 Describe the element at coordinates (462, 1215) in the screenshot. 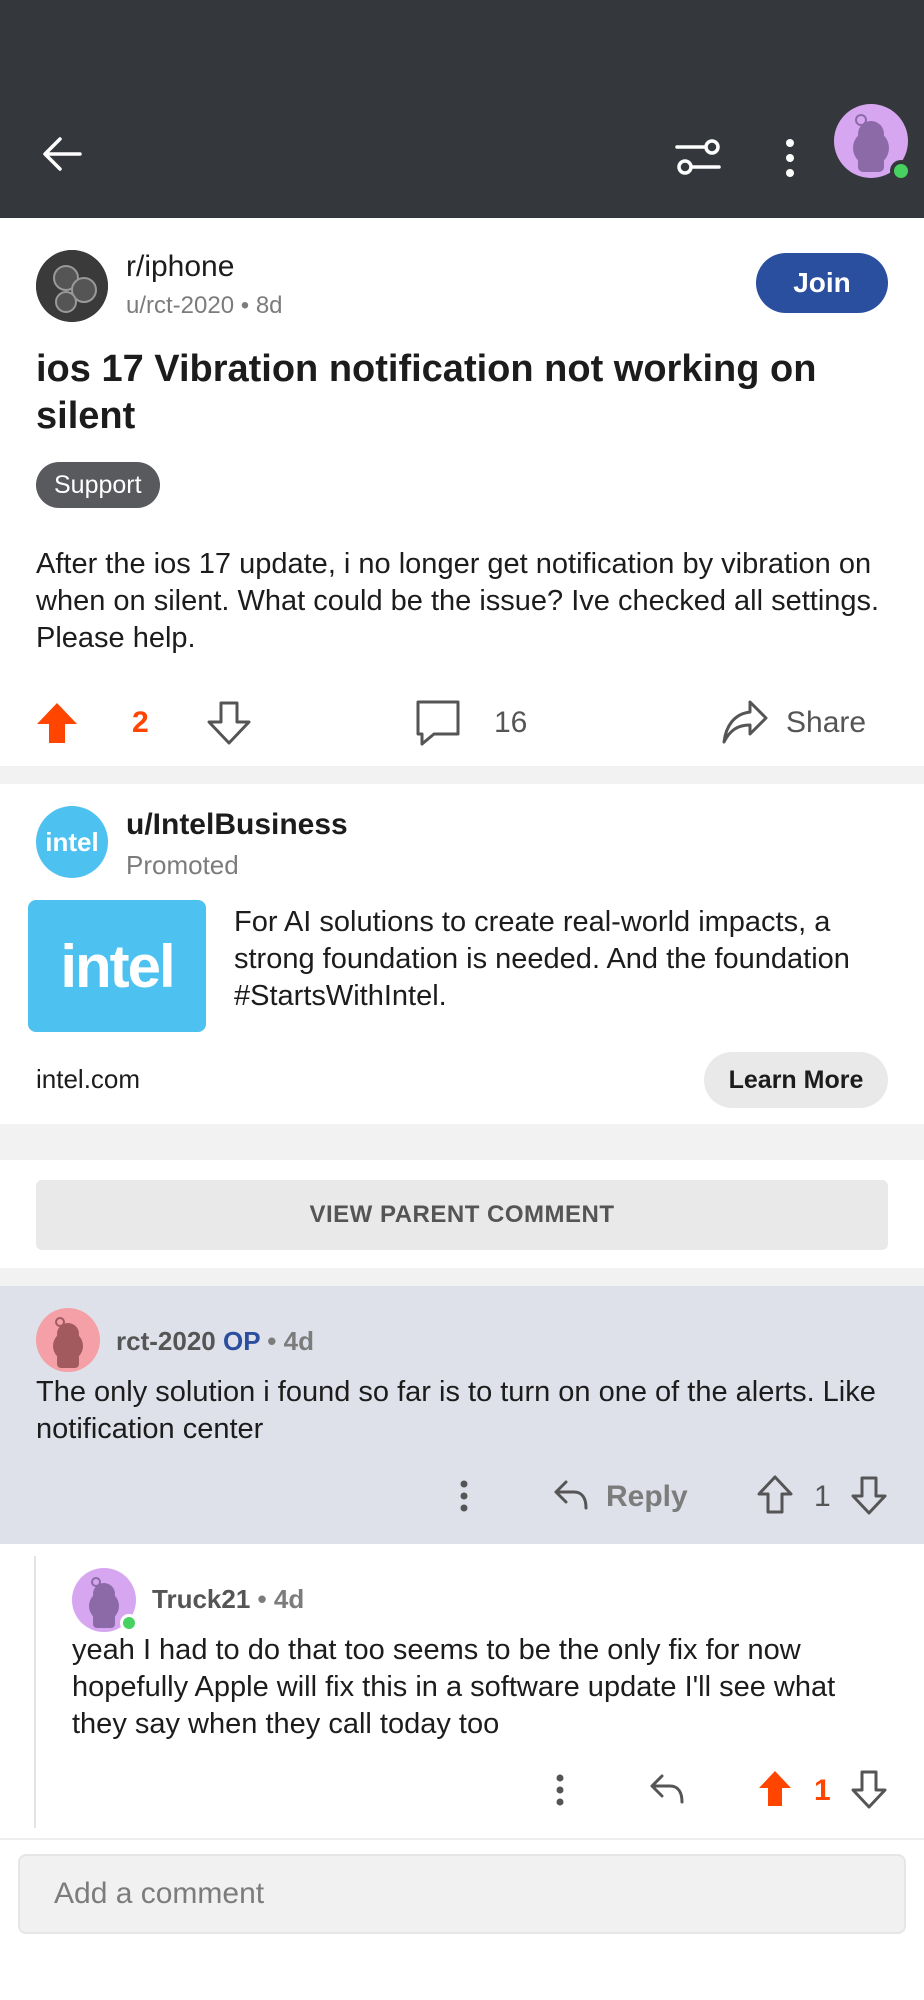

I see `view-parent-comment-button: VIEW PARENT COMMENT` at that location.